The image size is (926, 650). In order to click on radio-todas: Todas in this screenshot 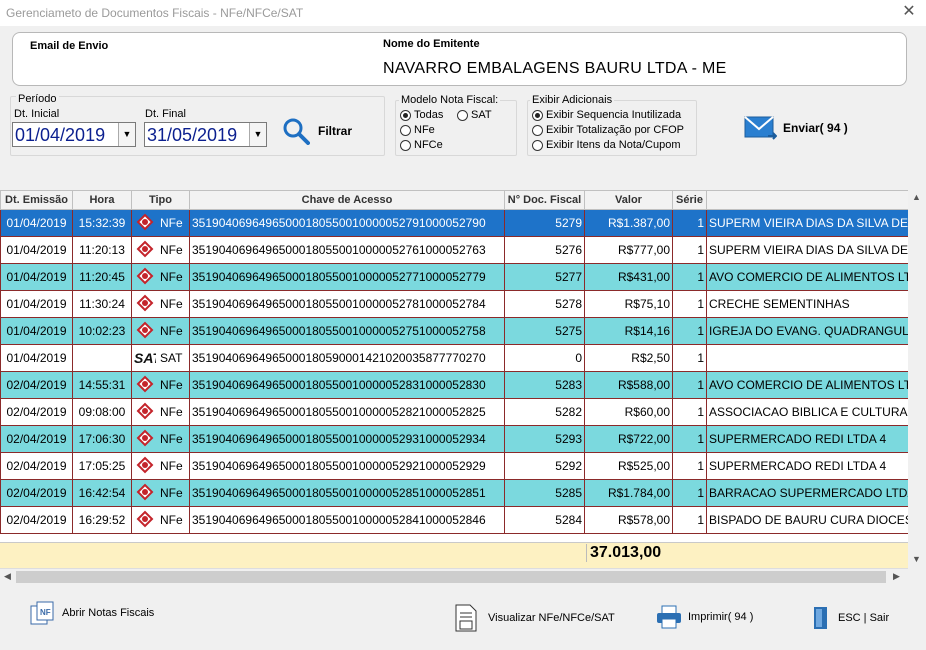, I will do `click(421, 115)`.